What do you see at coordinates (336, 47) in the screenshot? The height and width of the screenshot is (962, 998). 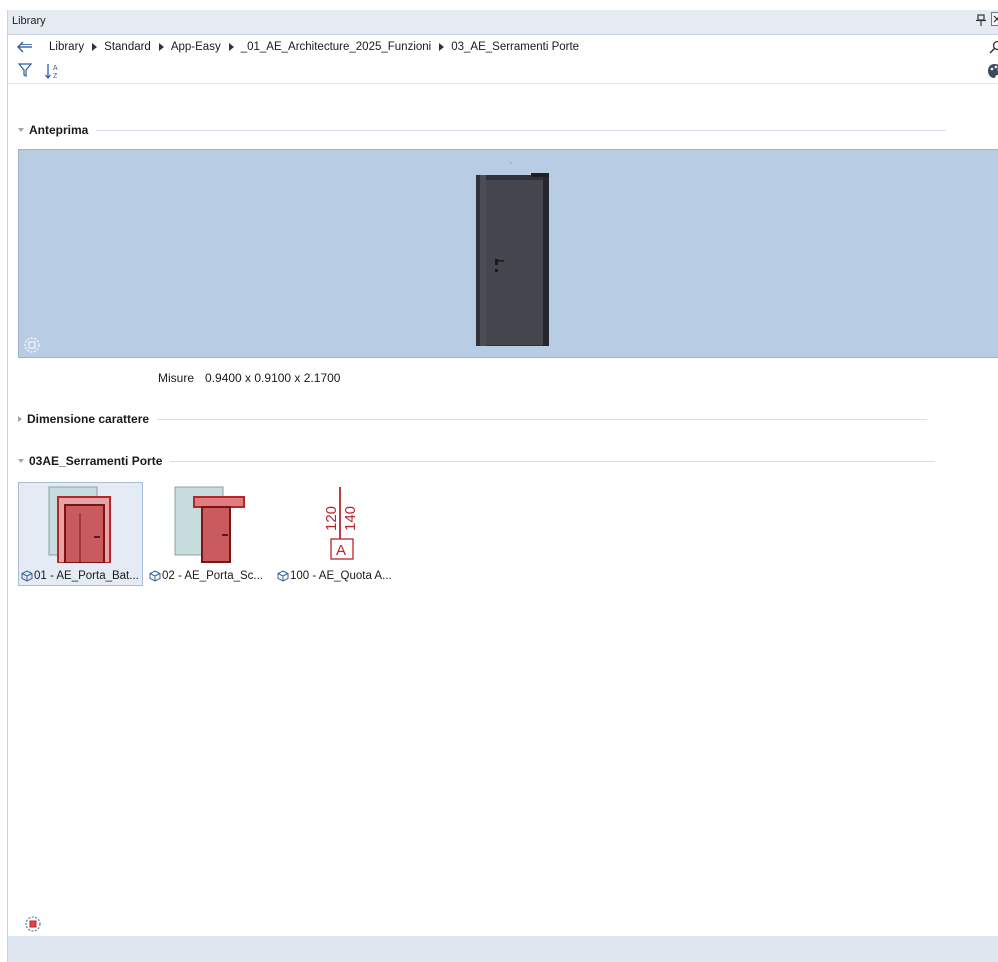 I see `breadcrumb-architecture: _01_AE_Architecture_2025_Funzioni` at bounding box center [336, 47].